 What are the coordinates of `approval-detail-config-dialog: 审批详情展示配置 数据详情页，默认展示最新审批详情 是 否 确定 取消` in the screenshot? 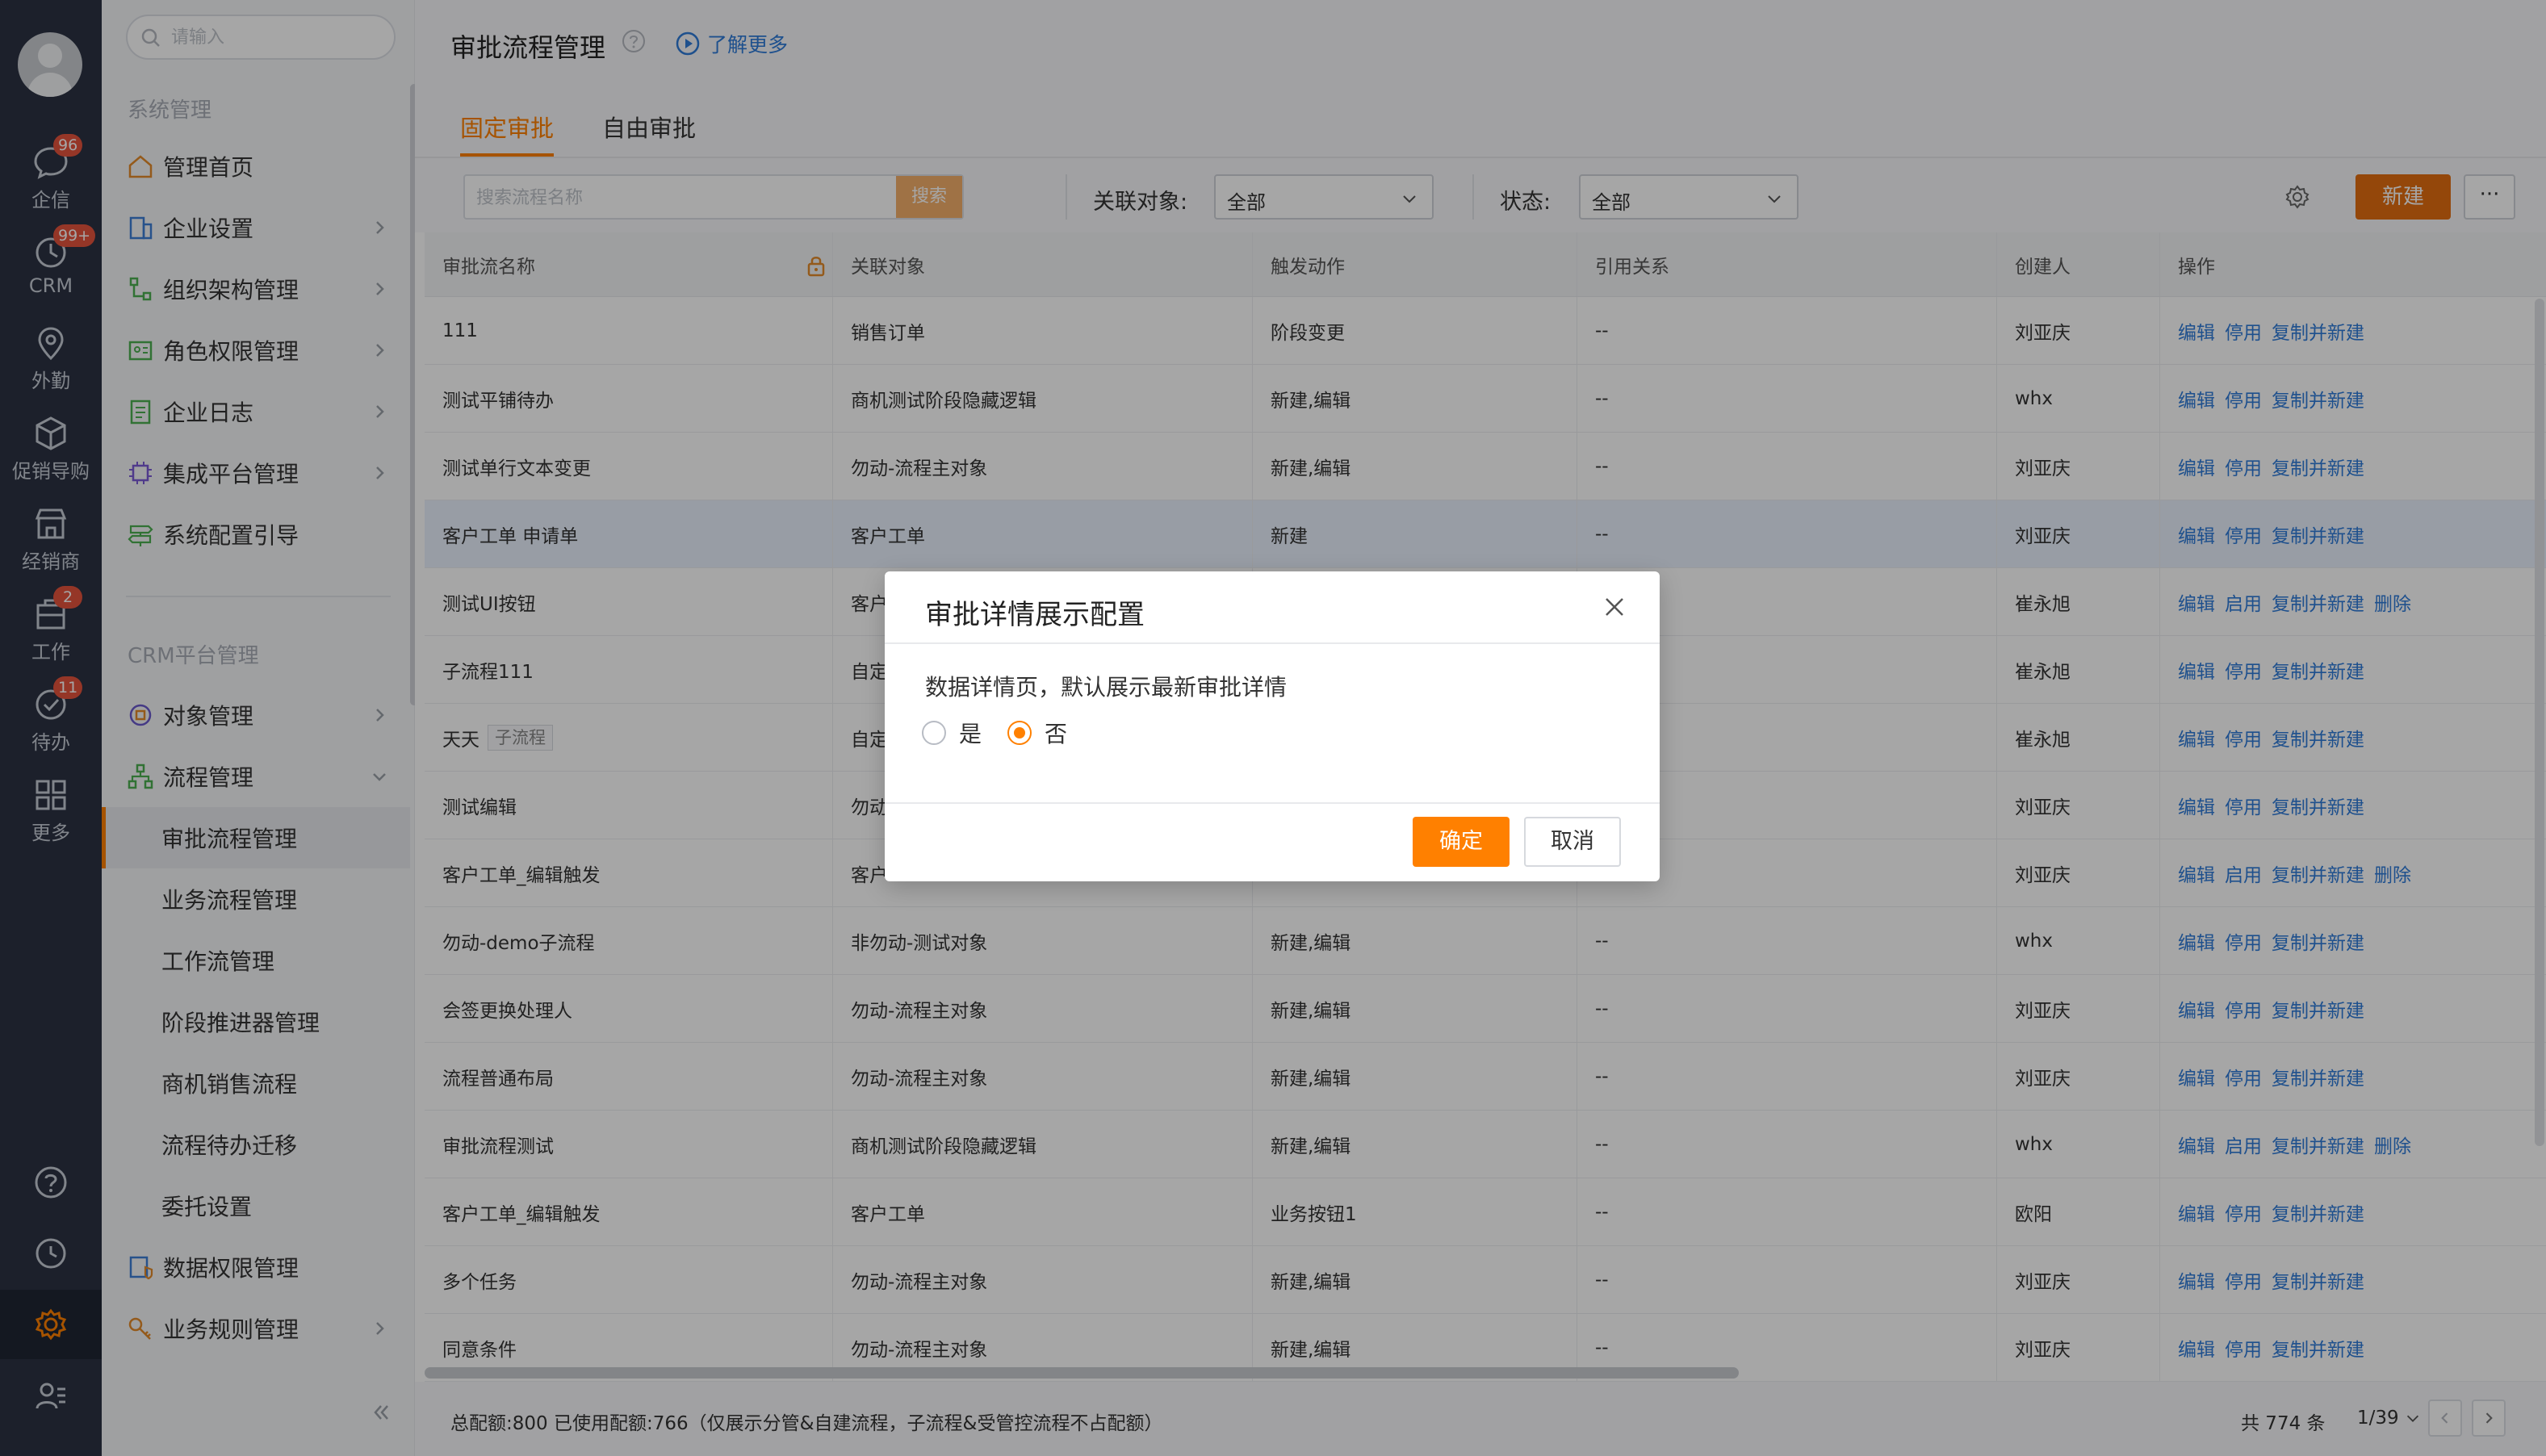 It's located at (1272, 726).